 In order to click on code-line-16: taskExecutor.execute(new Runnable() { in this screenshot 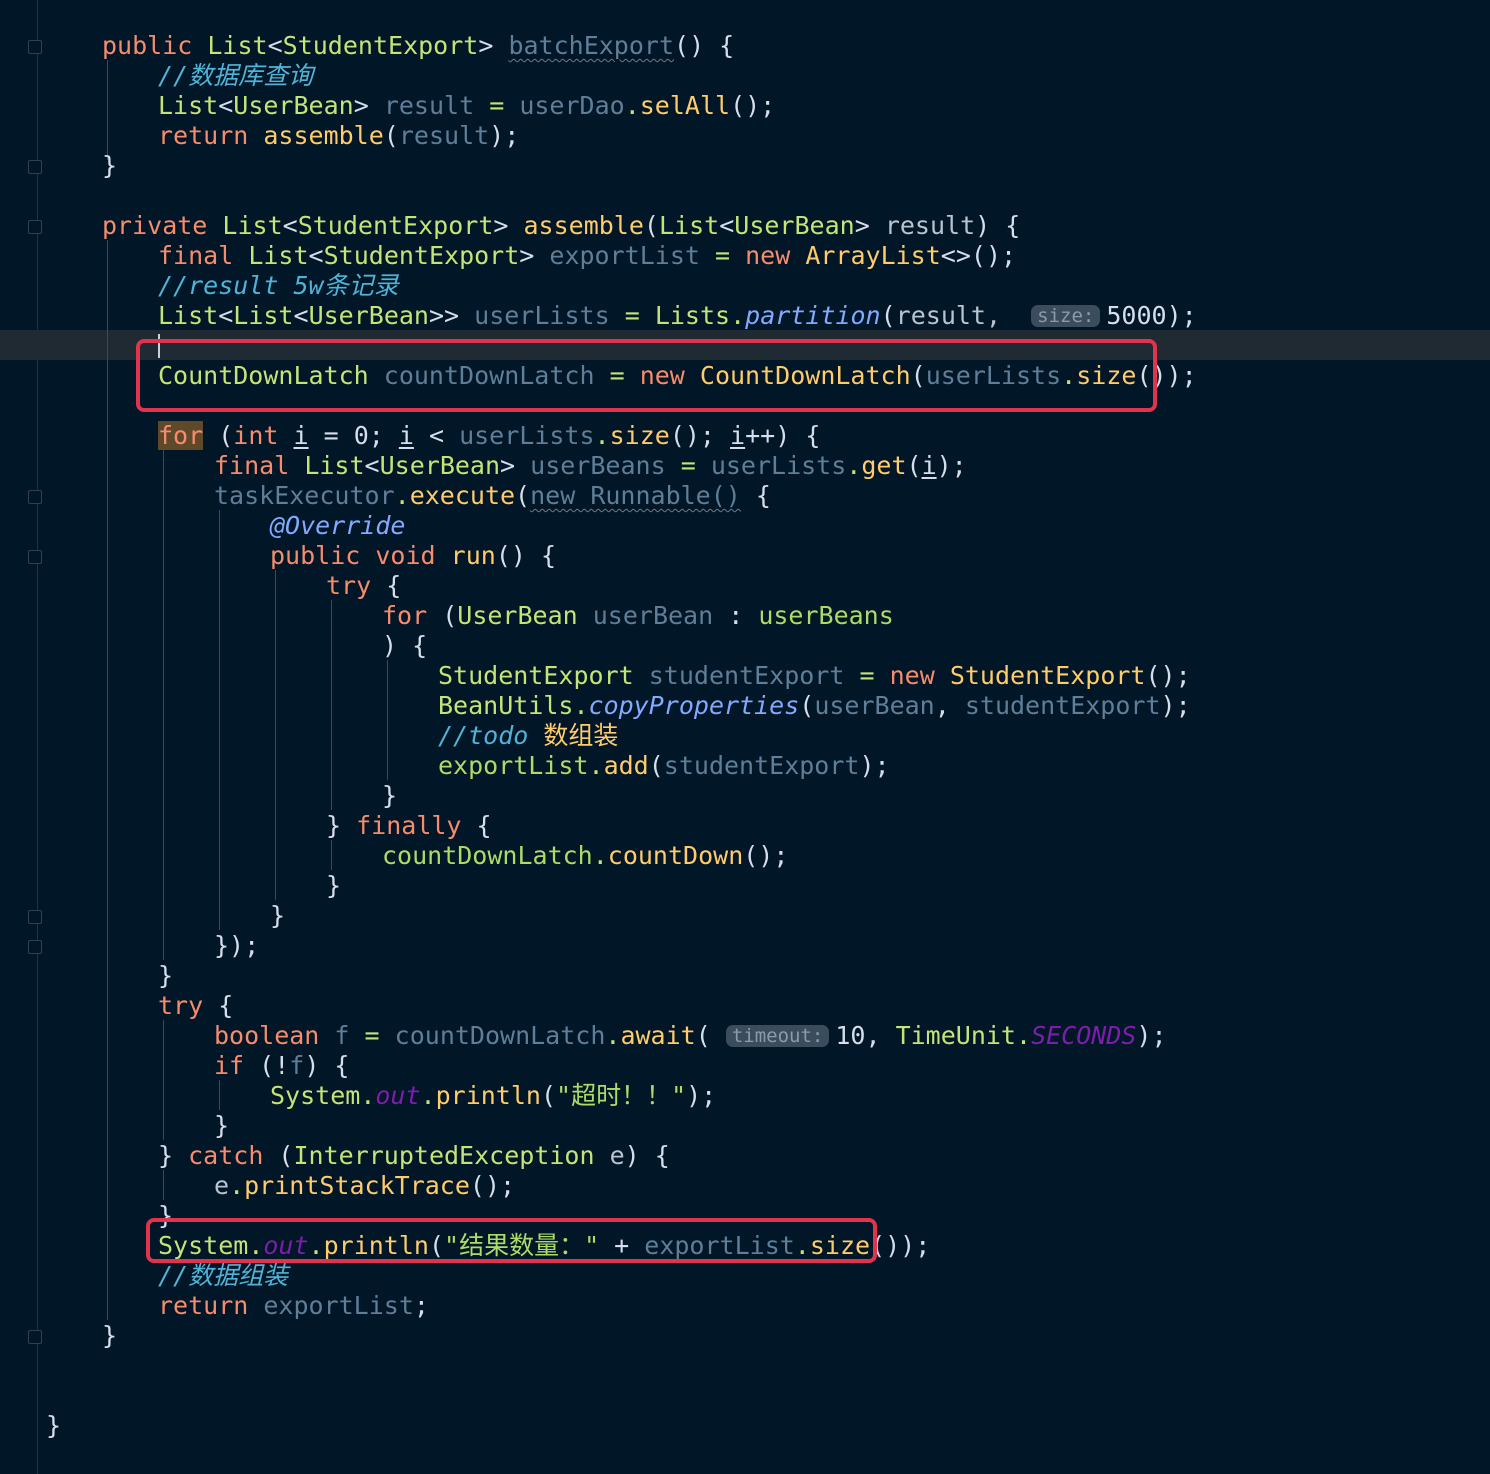, I will do `click(492, 496)`.